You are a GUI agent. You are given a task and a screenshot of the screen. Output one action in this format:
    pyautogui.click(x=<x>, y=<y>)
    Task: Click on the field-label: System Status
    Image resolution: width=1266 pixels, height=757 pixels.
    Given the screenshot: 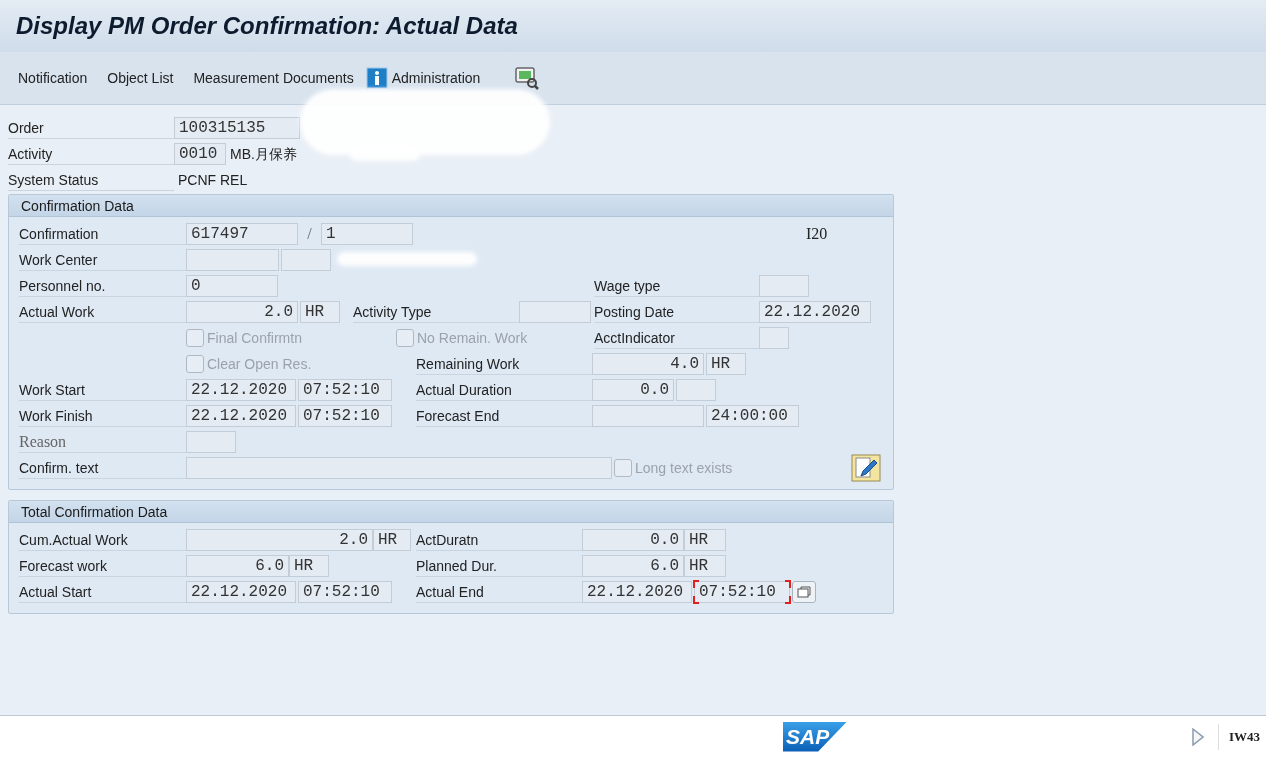 What is the action you would take?
    pyautogui.click(x=91, y=180)
    